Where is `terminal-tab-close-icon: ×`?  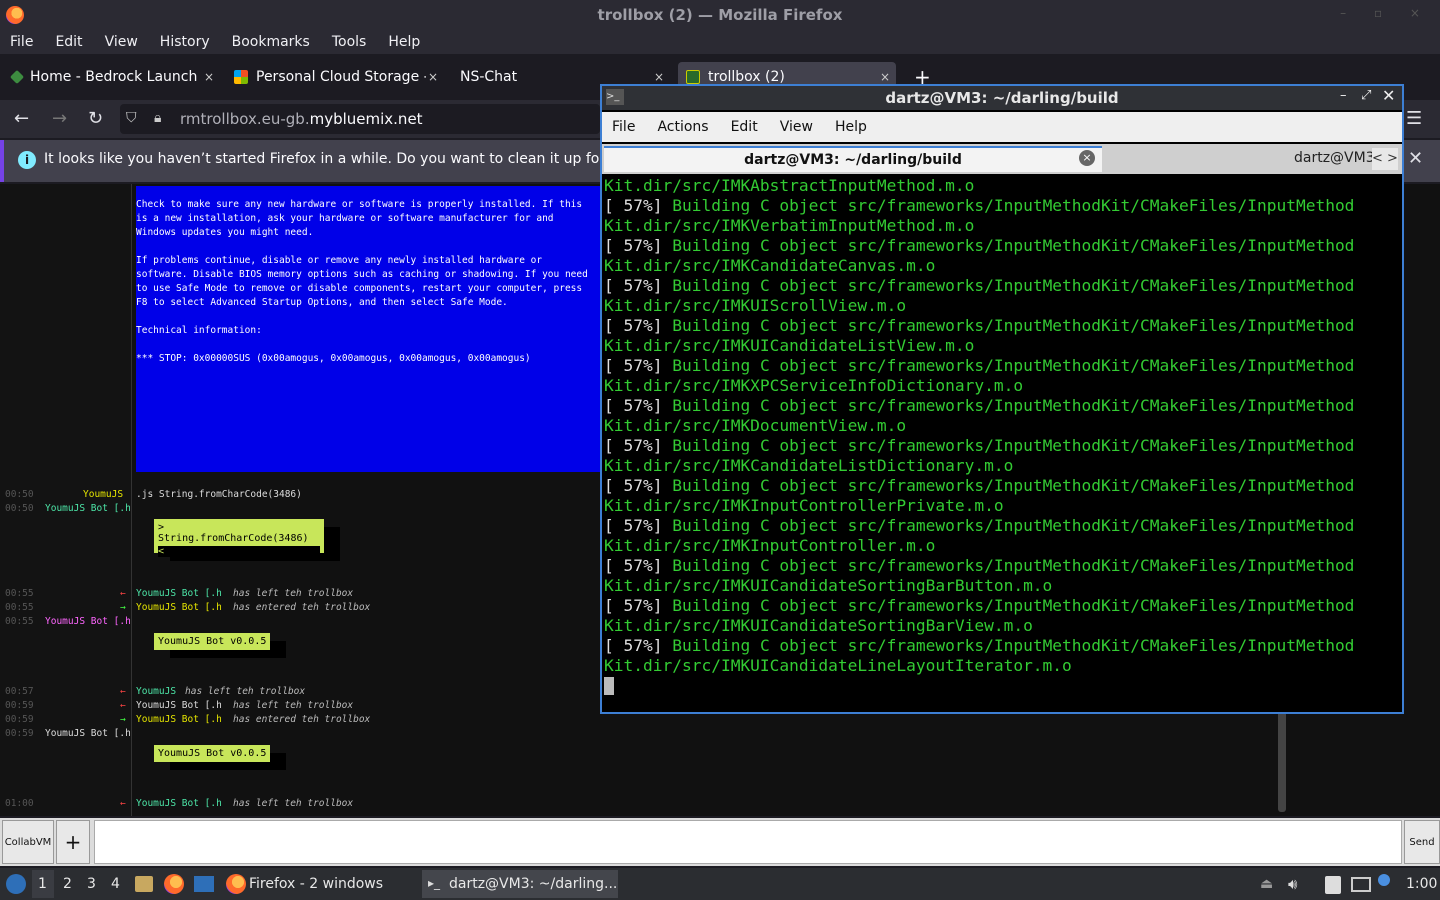 terminal-tab-close-icon: × is located at coordinates (1087, 158).